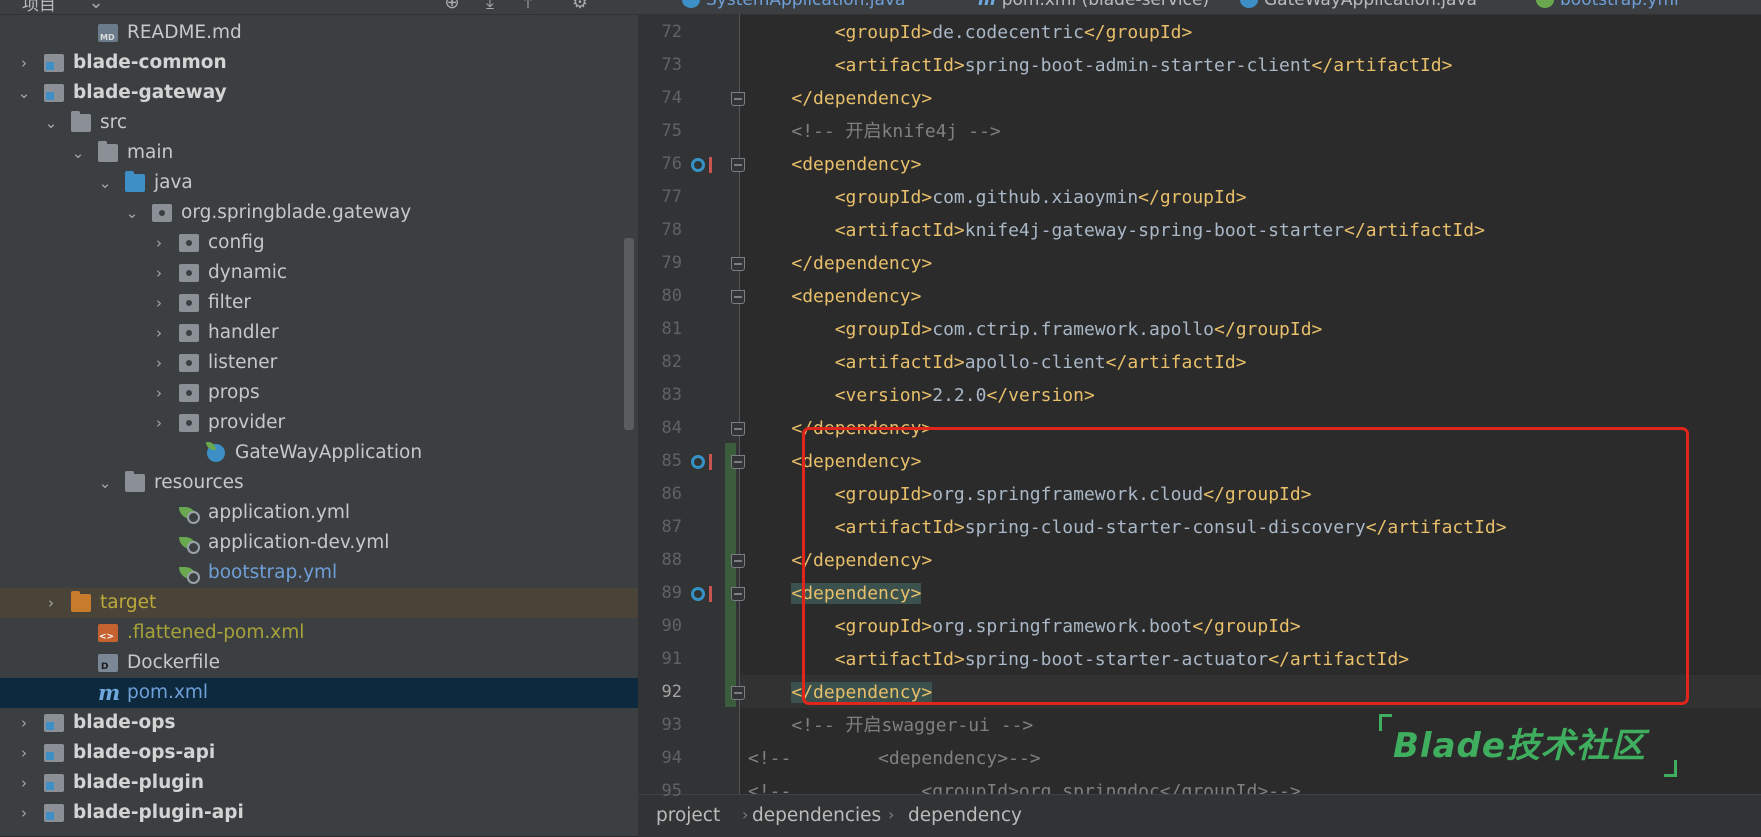  Describe the element at coordinates (1607, 5) in the screenshot. I see `tab-bootstrap-yml: bootstrap.yml` at that location.